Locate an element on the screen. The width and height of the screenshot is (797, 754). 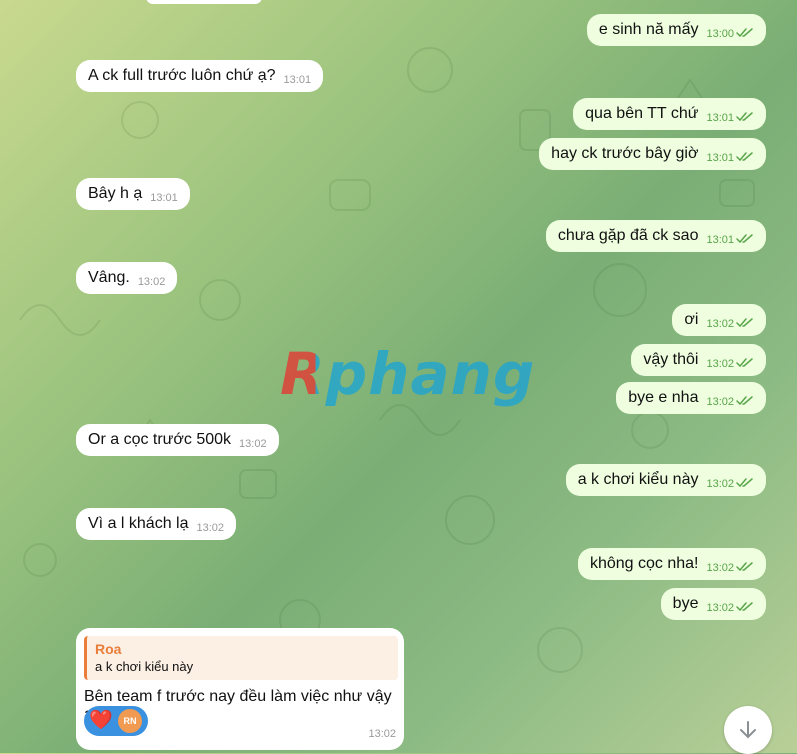
message-text: Vâng. is located at coordinates (109, 277).